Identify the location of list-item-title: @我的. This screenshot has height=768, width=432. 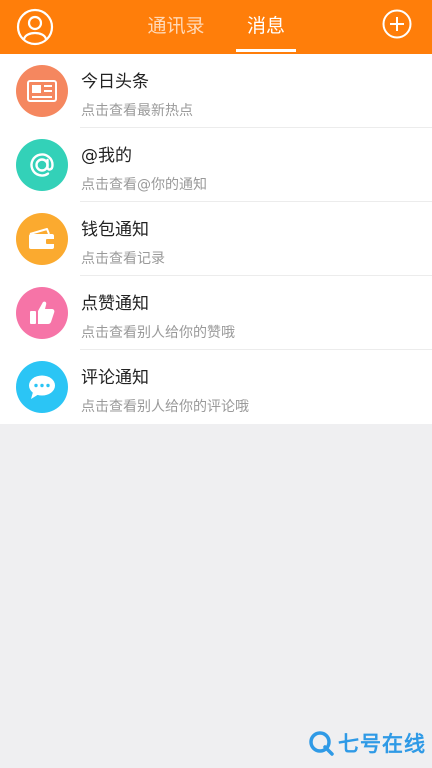
(106, 156).